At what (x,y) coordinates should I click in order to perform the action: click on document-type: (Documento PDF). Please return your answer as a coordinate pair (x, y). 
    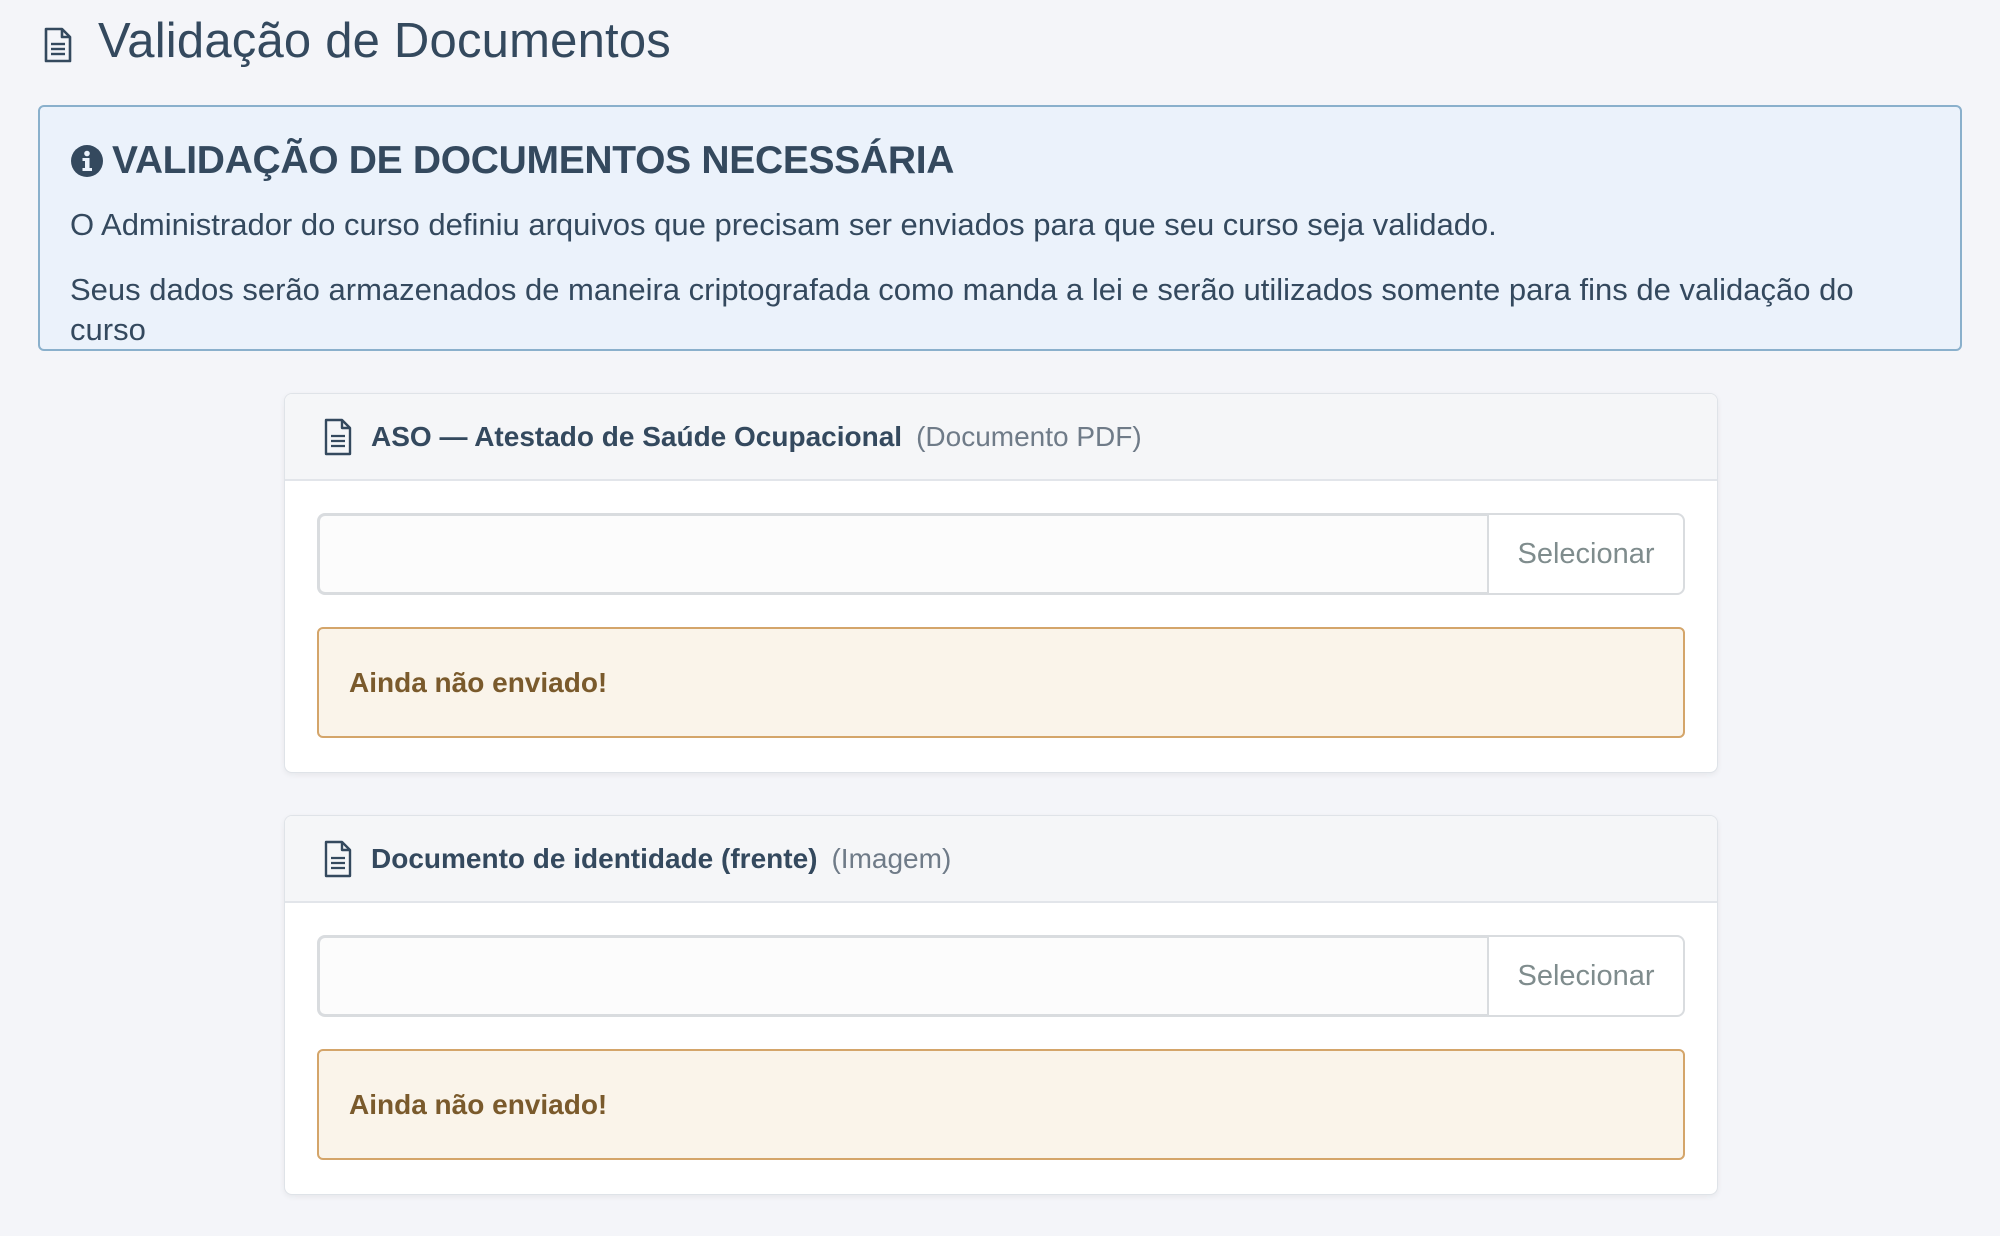
    Looking at the image, I should click on (1029, 436).